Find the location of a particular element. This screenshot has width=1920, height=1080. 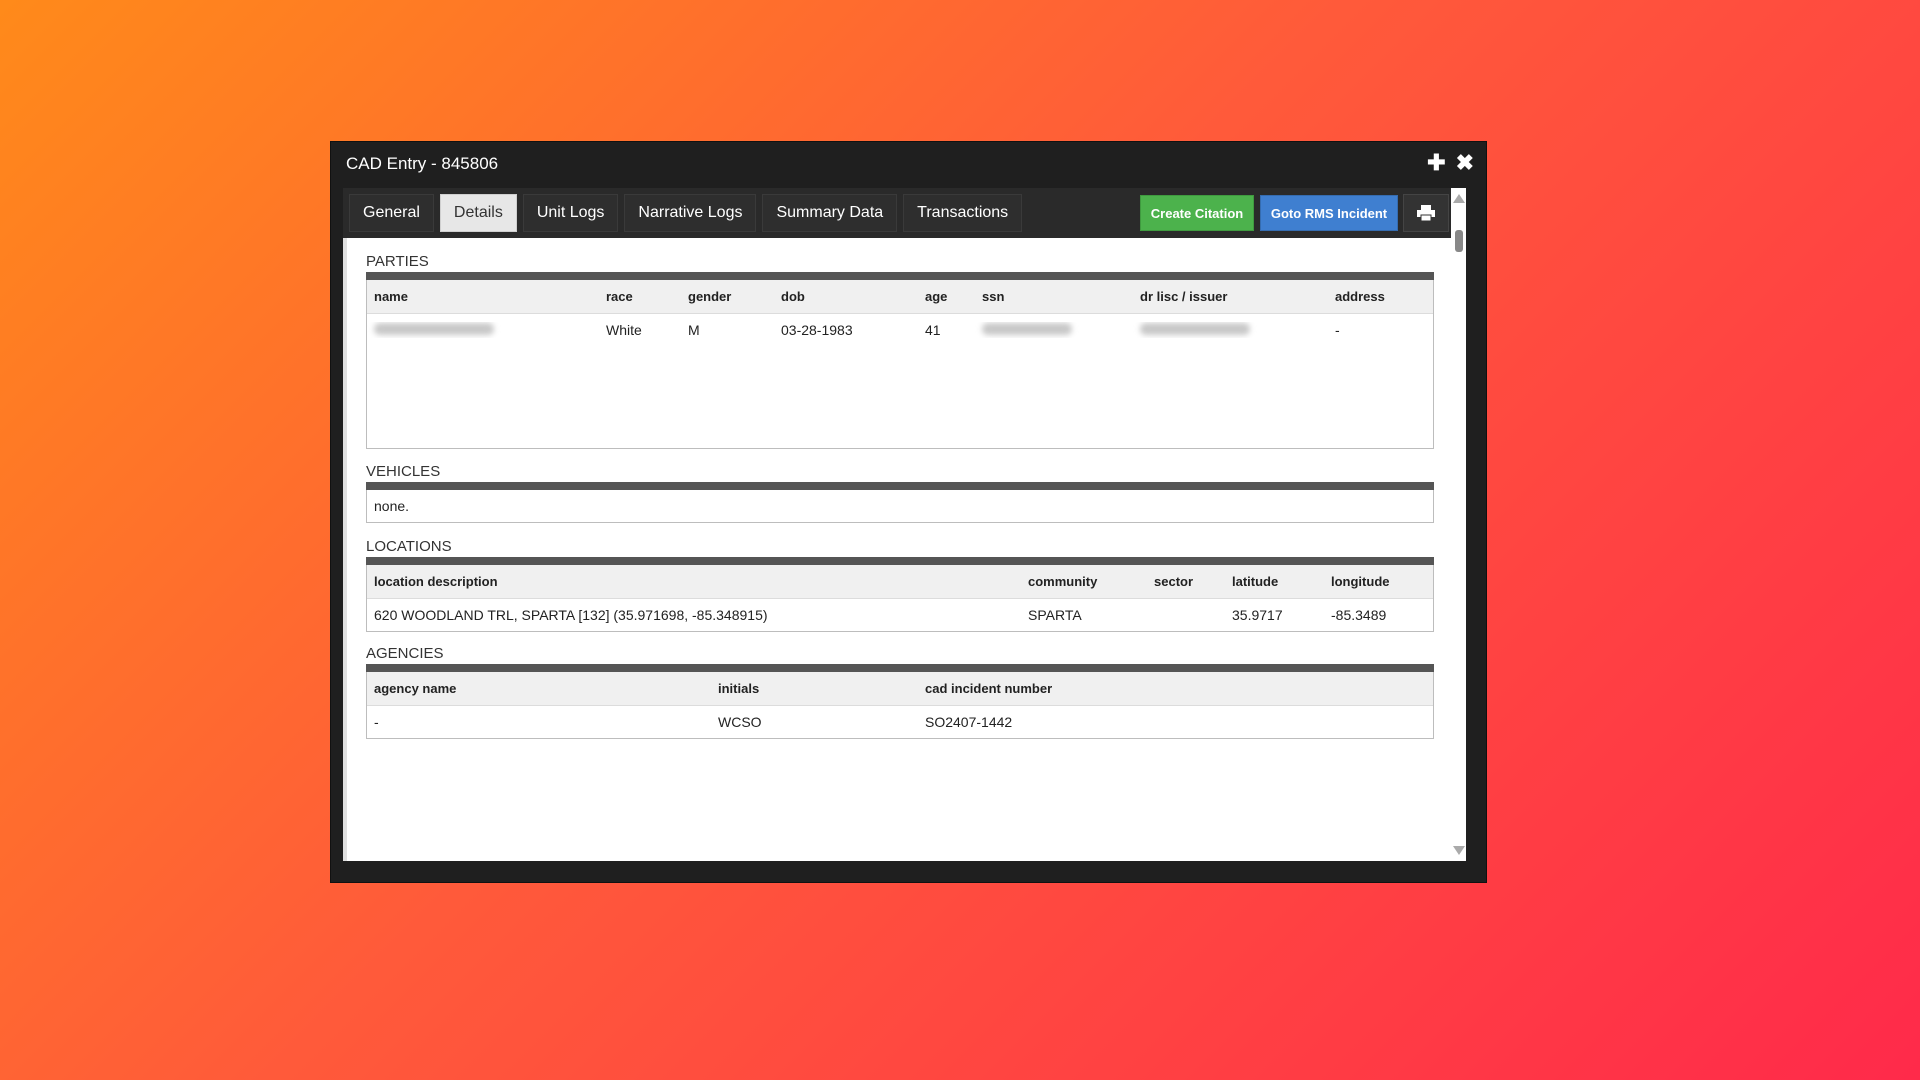

column-header: dr lisc / issuer is located at coordinates (1184, 296).